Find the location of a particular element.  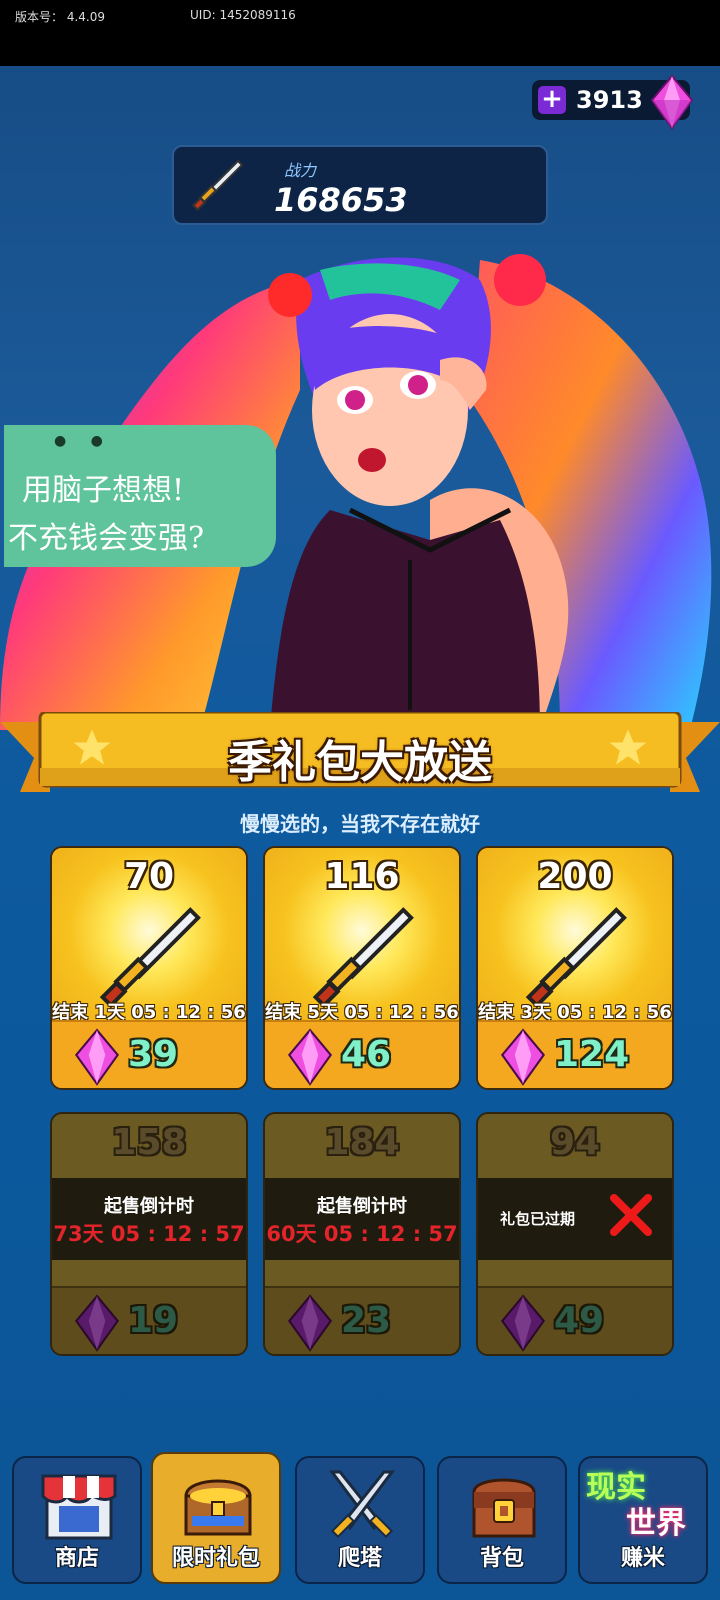

pack-amount: 158 is located at coordinates (149, 1142).